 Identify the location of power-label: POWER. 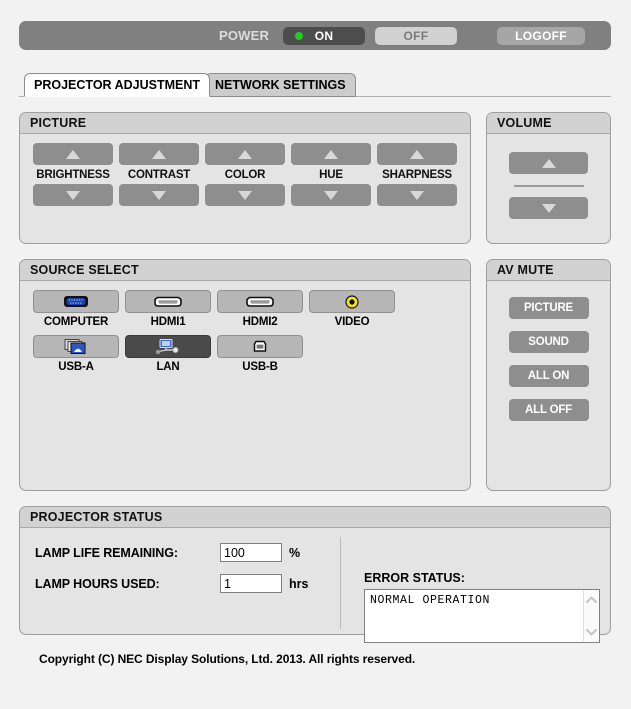
(244, 35).